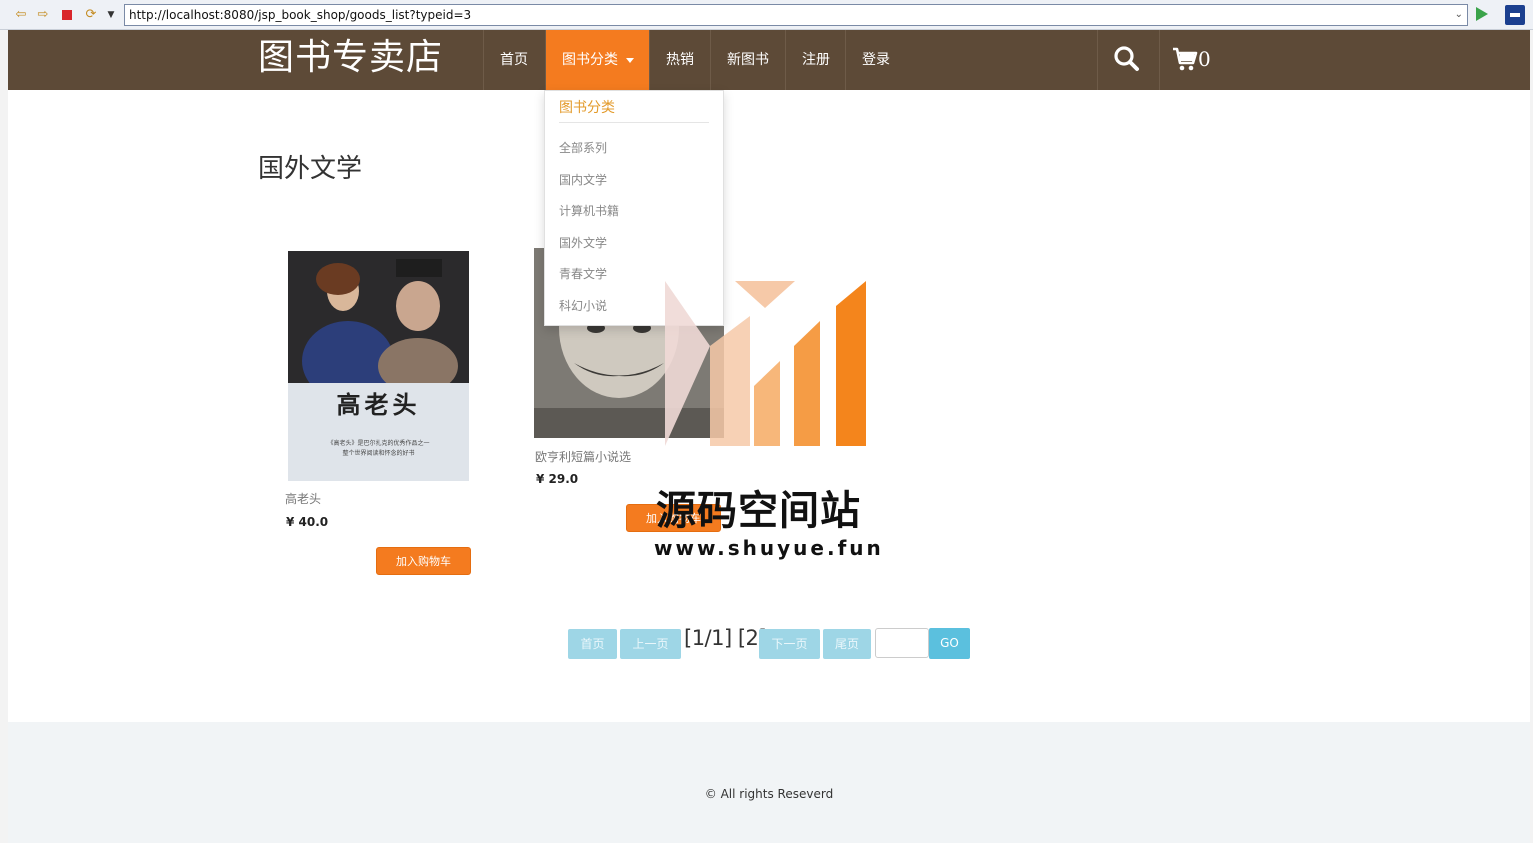 The image size is (1533, 843). Describe the element at coordinates (67, 15) in the screenshot. I see `stop-icon` at that location.